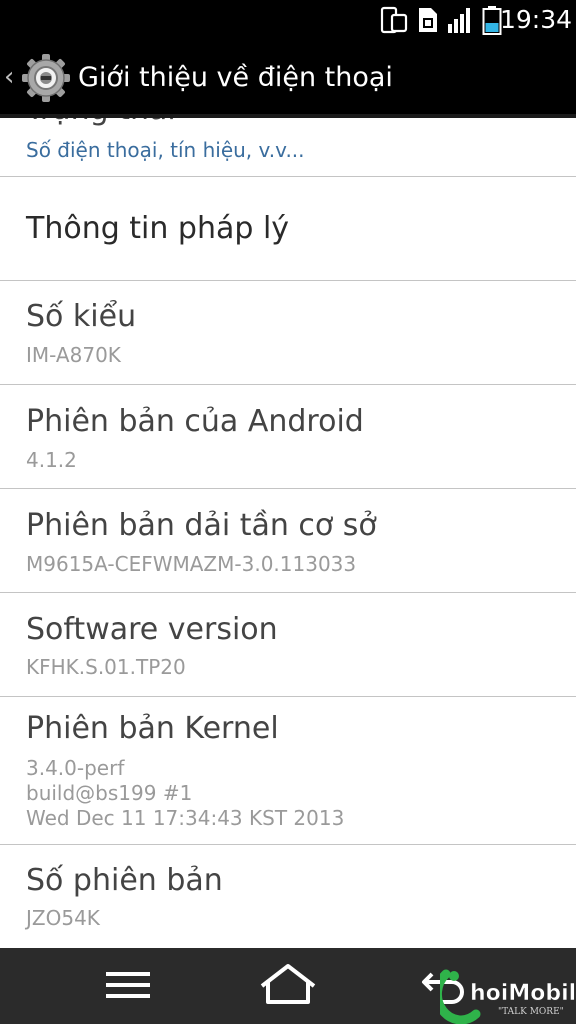  What do you see at coordinates (523, 993) in the screenshot?
I see `svg-text: hoiMobile` at bounding box center [523, 993].